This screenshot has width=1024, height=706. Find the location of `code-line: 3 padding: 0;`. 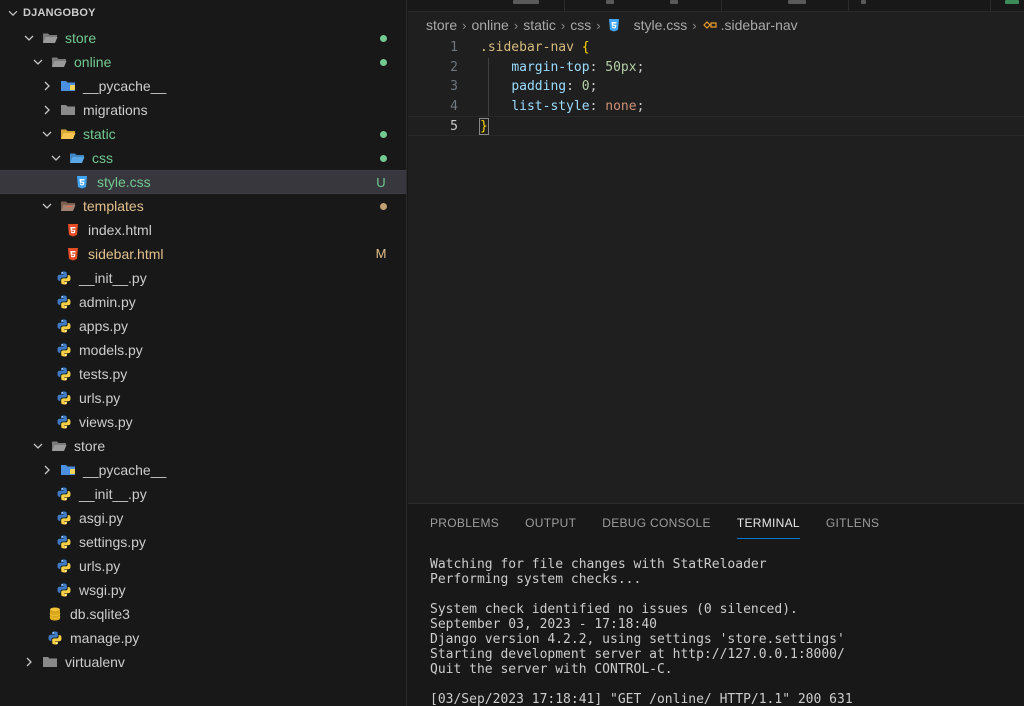

code-line: 3 padding: 0; is located at coordinates (716, 87).